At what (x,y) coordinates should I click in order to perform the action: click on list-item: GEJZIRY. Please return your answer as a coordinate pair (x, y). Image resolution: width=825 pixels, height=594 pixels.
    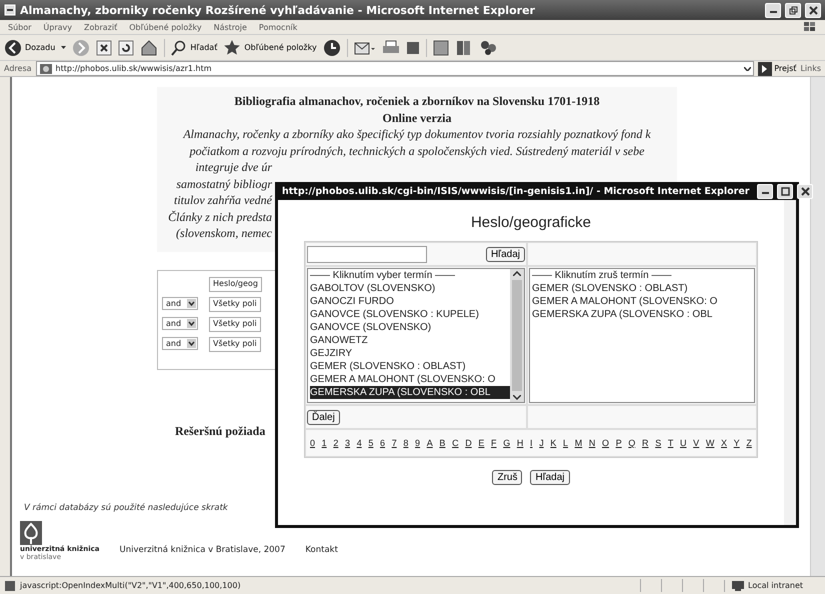
    Looking at the image, I should click on (410, 353).